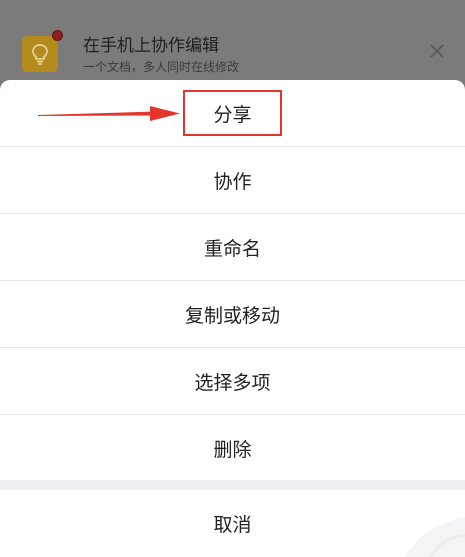  I want to click on select-multiple-button: 选择多项, so click(232, 381).